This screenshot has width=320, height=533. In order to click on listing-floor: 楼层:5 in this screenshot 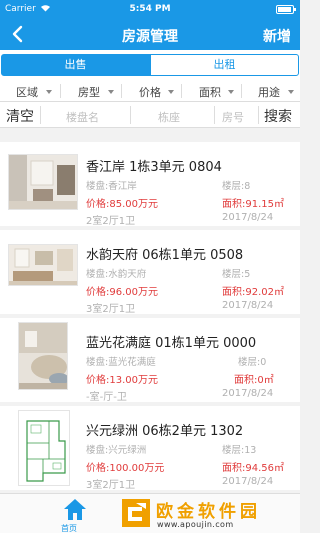, I will do `click(236, 274)`.